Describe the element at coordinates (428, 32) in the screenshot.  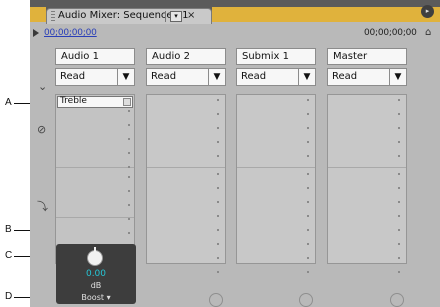
I see `home-icon: ⌂` at that location.